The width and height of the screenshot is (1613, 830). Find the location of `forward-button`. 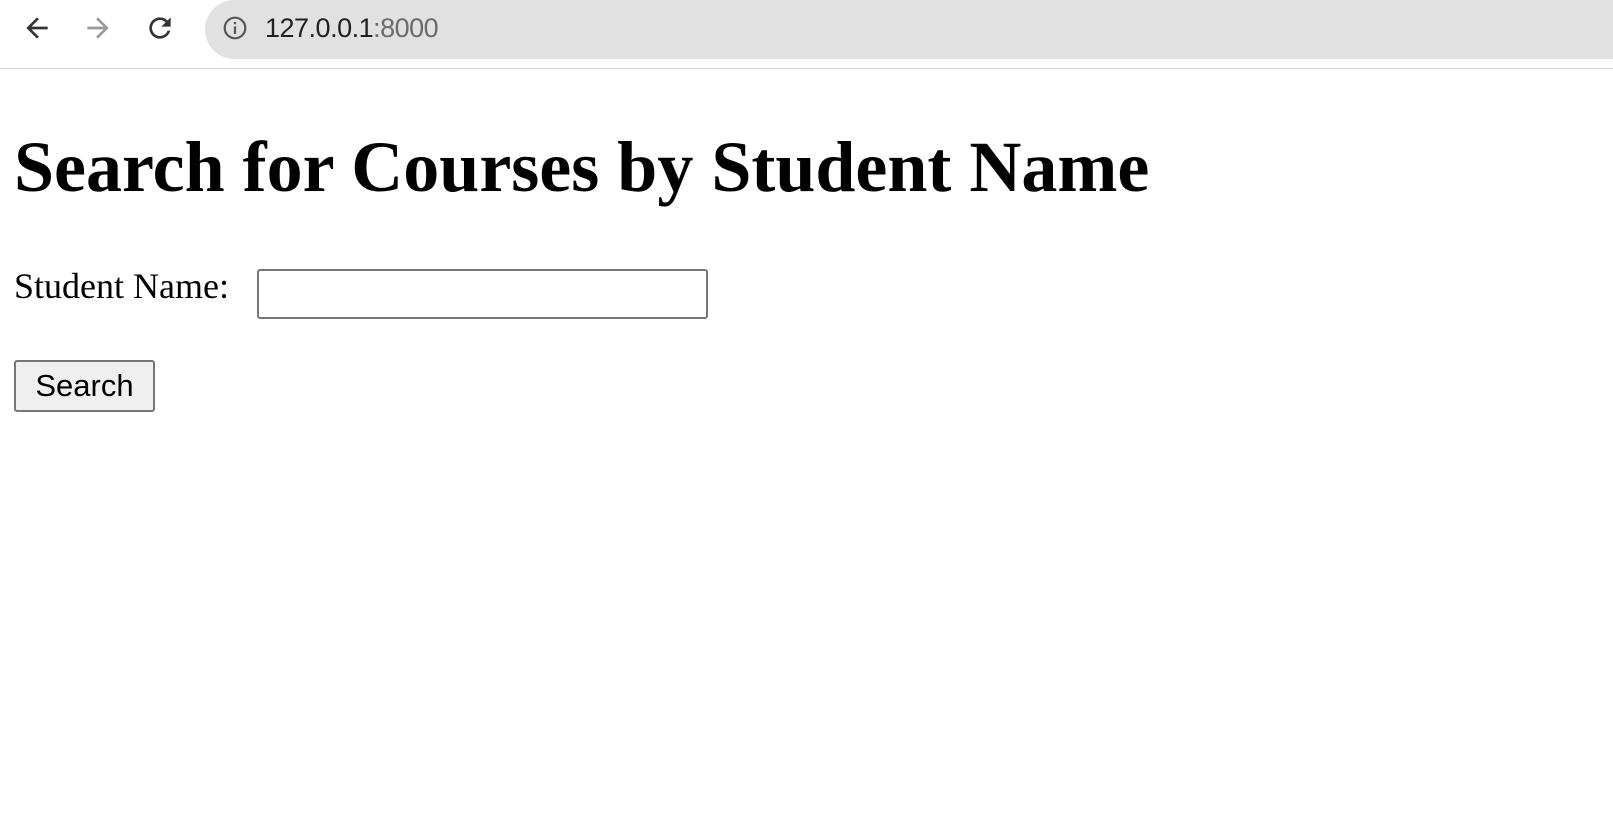

forward-button is located at coordinates (98, 28).